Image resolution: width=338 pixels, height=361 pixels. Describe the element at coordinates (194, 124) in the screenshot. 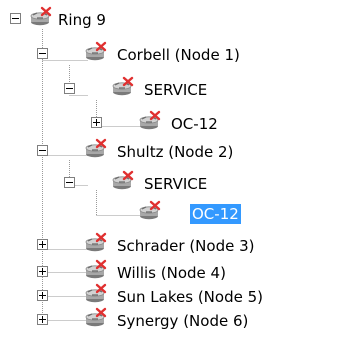

I see `tree-node-label: OC-12` at that location.